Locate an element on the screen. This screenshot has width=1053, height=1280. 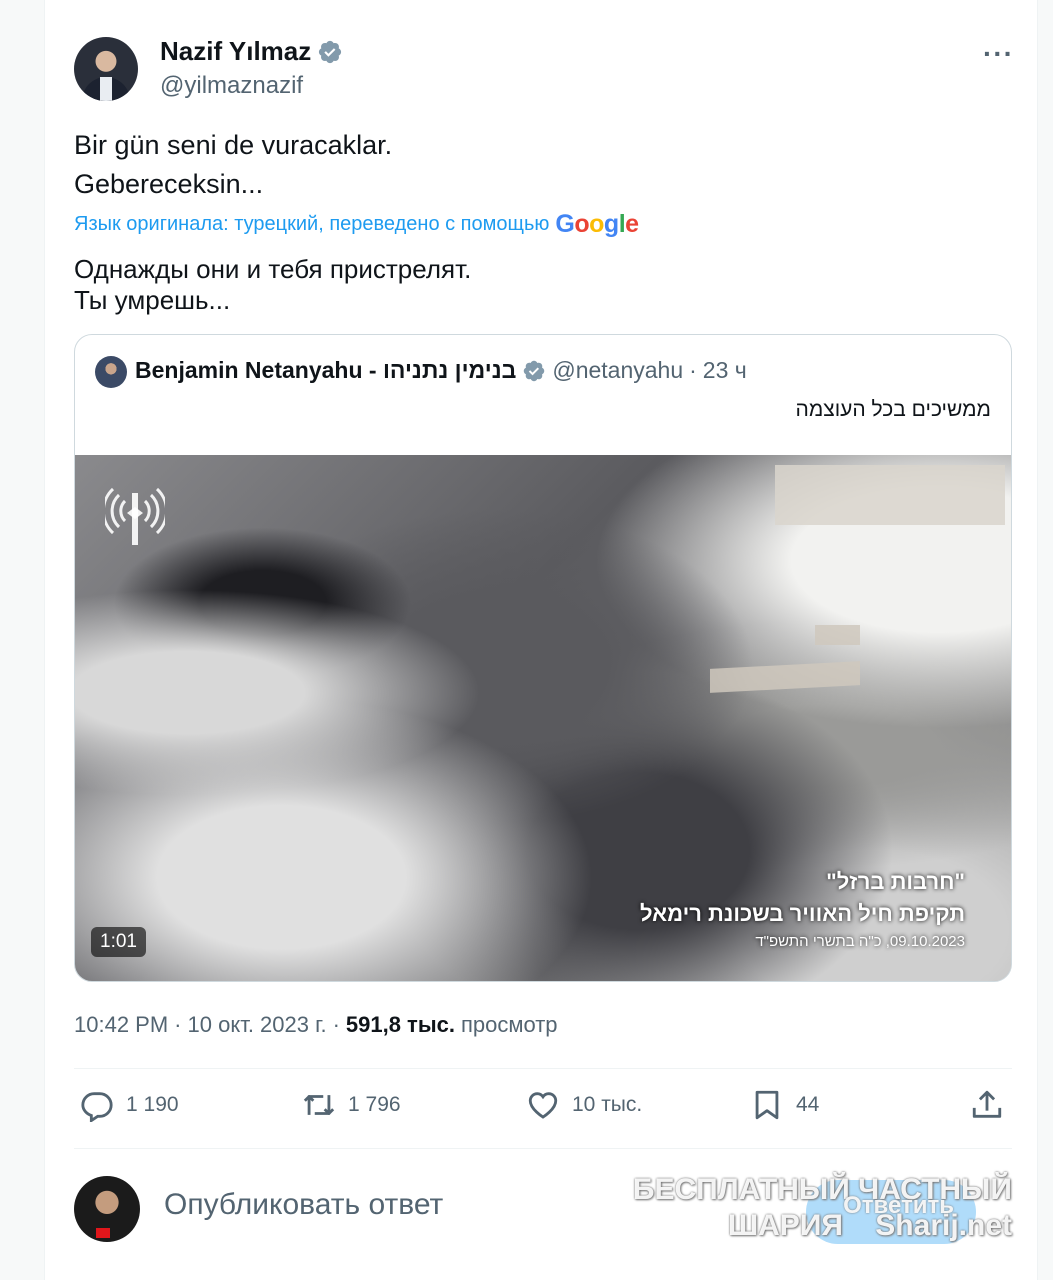
reply-icon is located at coordinates (97, 1107).